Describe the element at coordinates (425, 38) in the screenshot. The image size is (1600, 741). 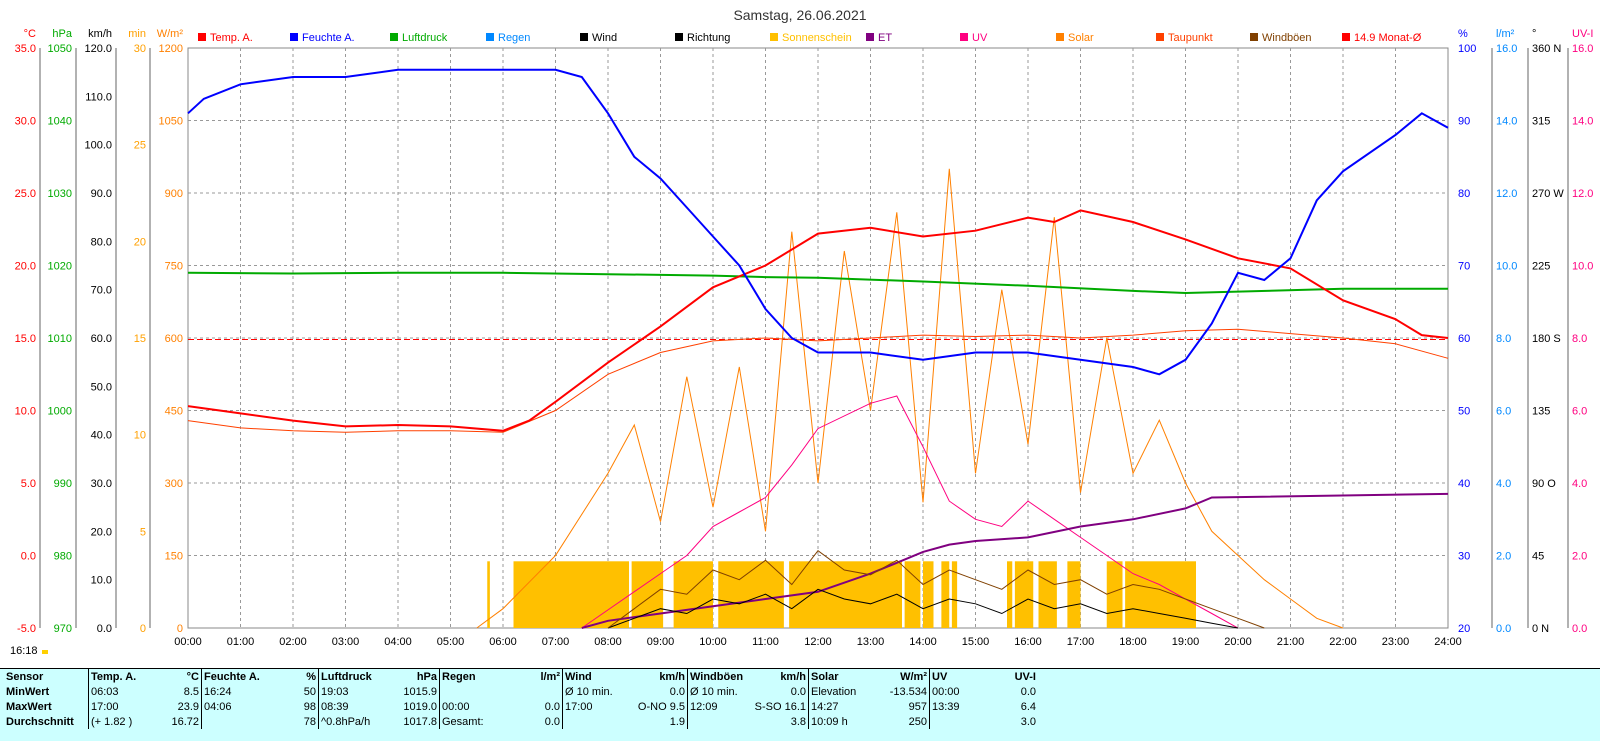
I see `legend-label: Luftdruck` at that location.